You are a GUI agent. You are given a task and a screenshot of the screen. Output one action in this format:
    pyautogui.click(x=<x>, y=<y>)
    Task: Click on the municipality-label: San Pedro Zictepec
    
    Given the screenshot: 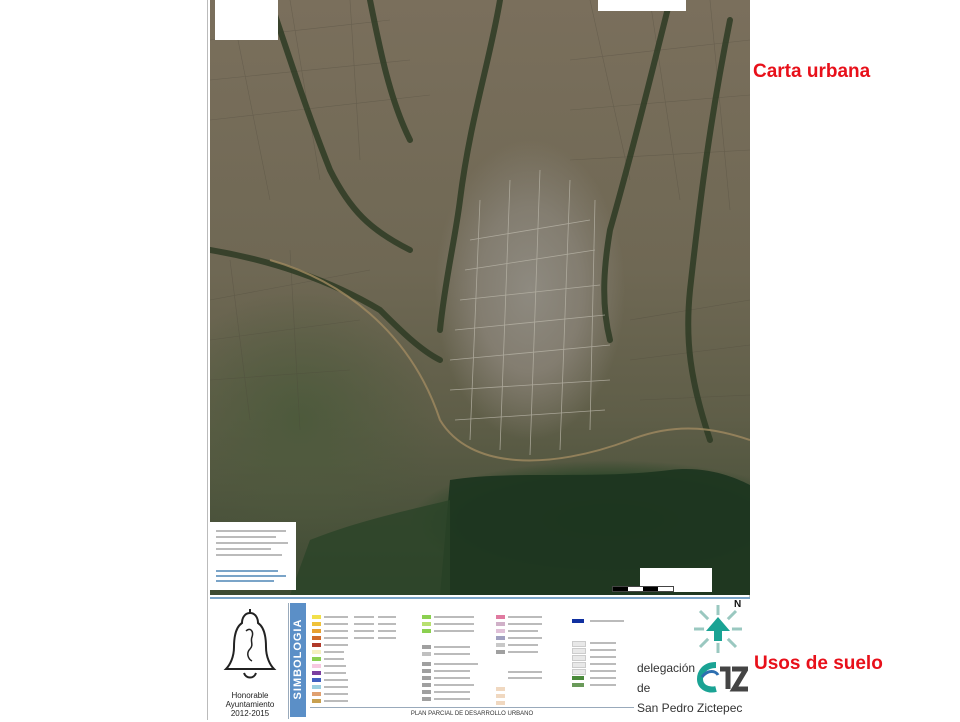 What is the action you would take?
    pyautogui.click(x=690, y=708)
    